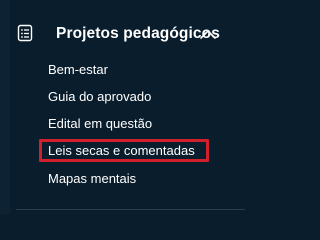 The height and width of the screenshot is (240, 320). What do you see at coordinates (124, 150) in the screenshot?
I see `highlight-box` at bounding box center [124, 150].